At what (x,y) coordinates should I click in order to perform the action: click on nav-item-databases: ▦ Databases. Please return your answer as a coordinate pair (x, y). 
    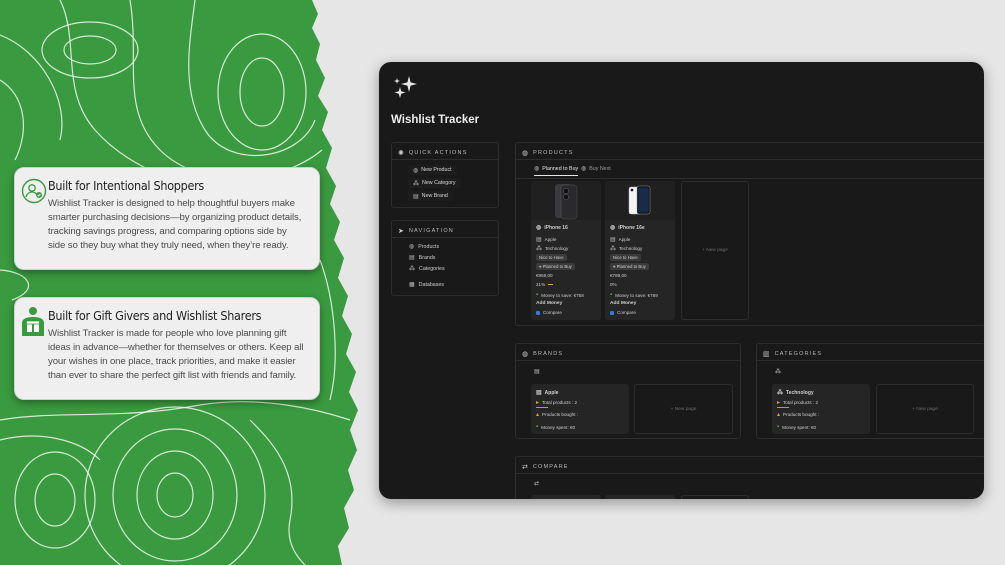
    Looking at the image, I should click on (426, 285).